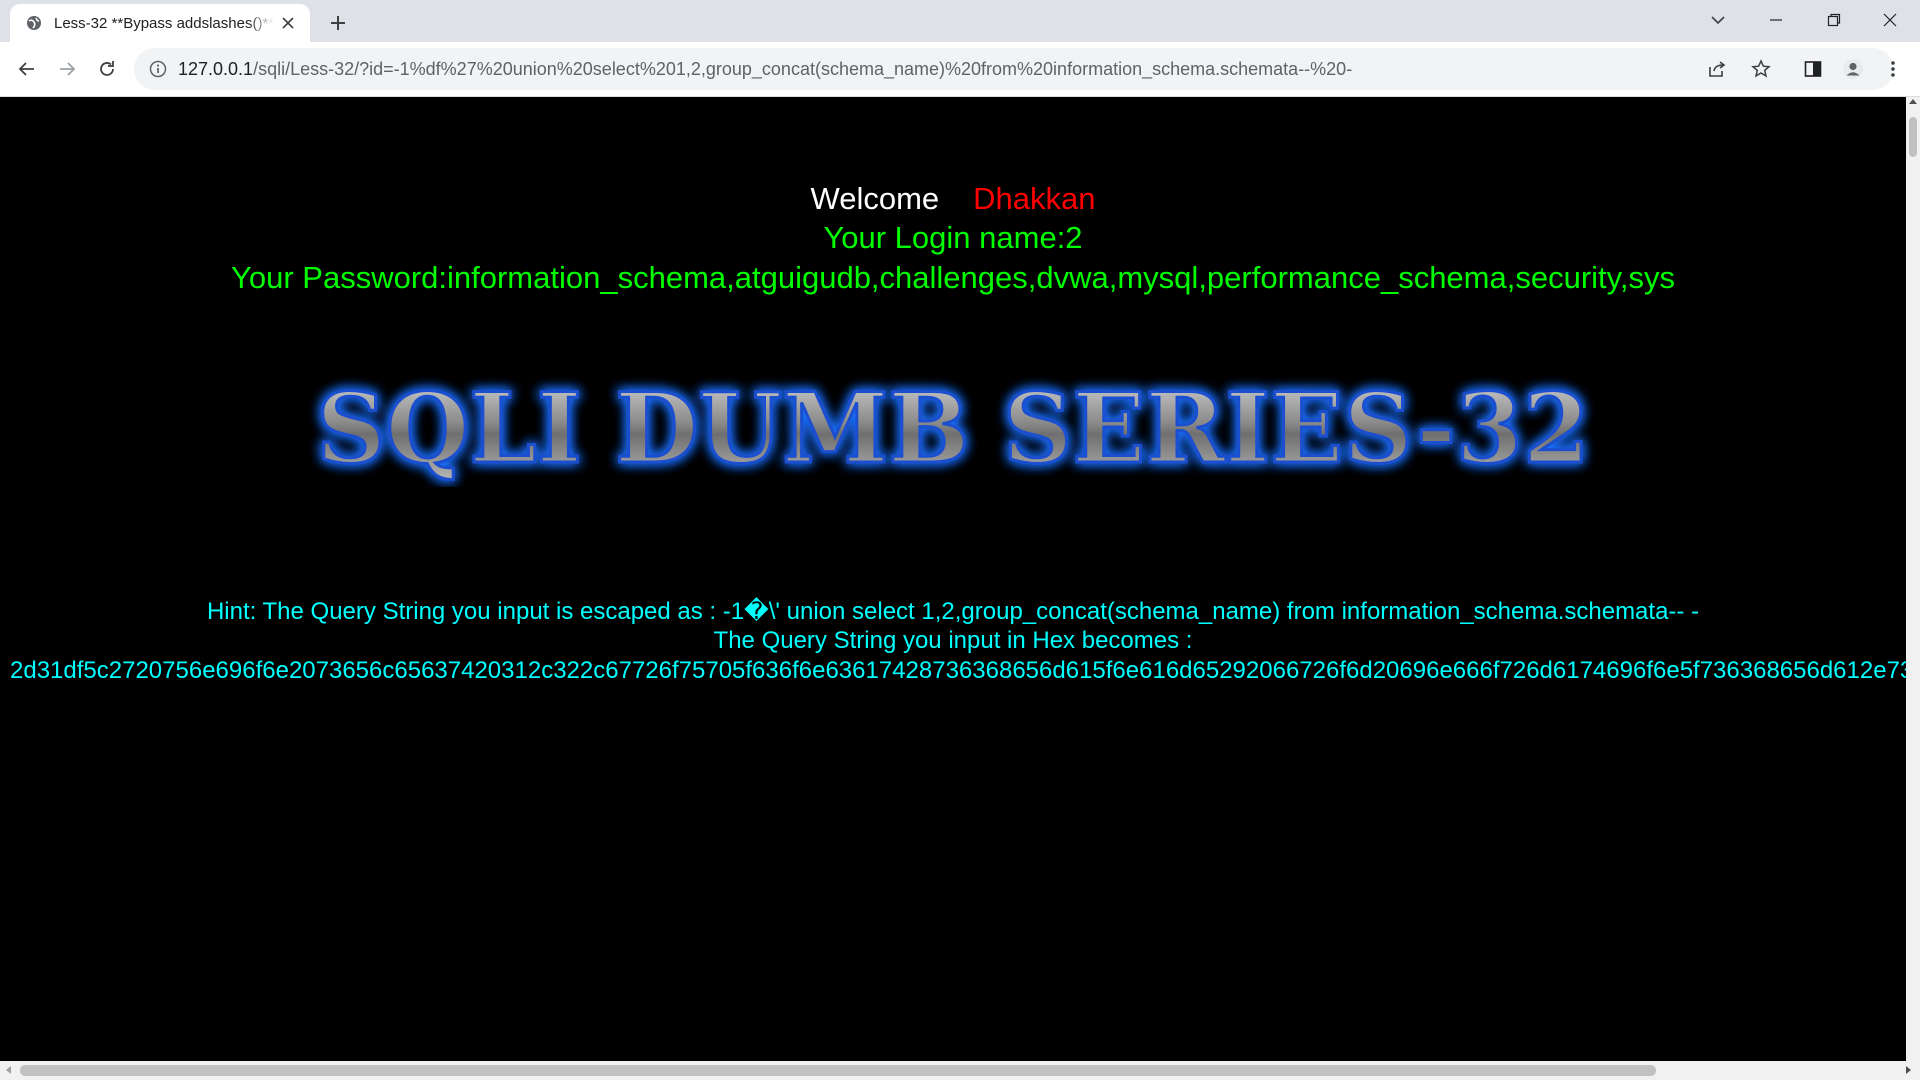 The image size is (1920, 1080). I want to click on tab-strip: Less-32 **Bypass addslashes()**, so click(960, 21).